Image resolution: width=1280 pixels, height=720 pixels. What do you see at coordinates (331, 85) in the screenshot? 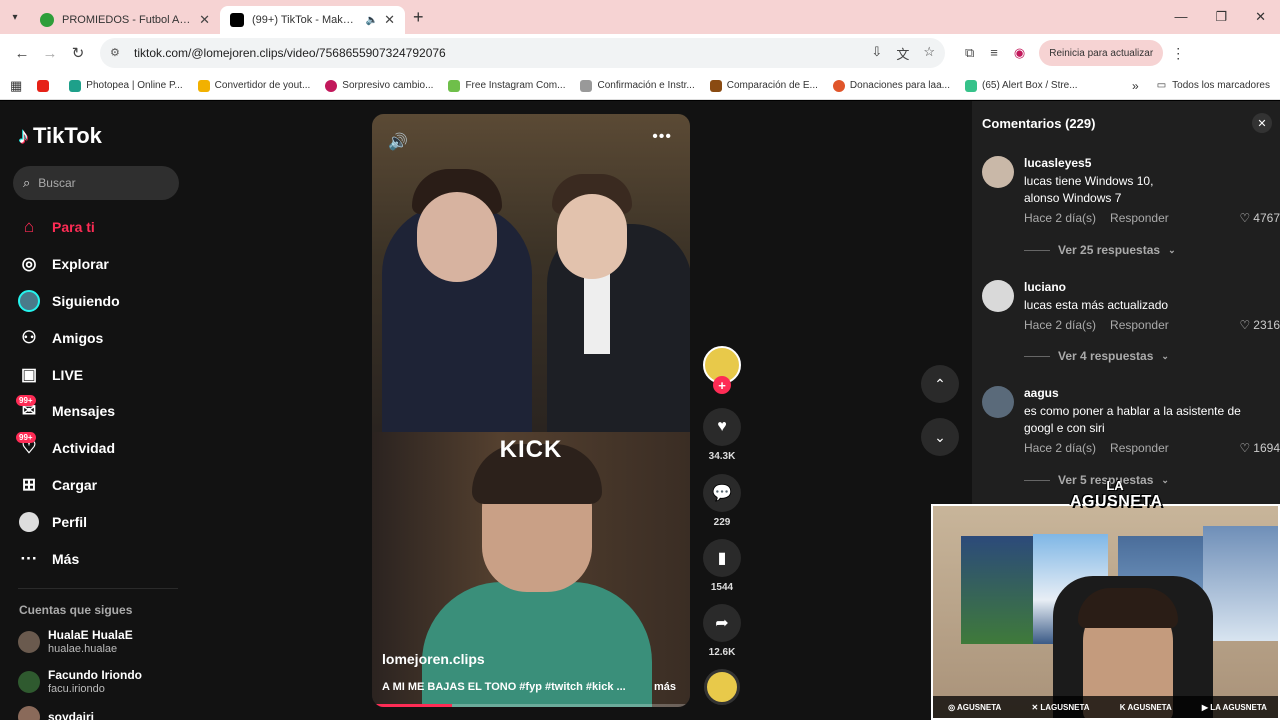
I see `news-icon` at bounding box center [331, 85].